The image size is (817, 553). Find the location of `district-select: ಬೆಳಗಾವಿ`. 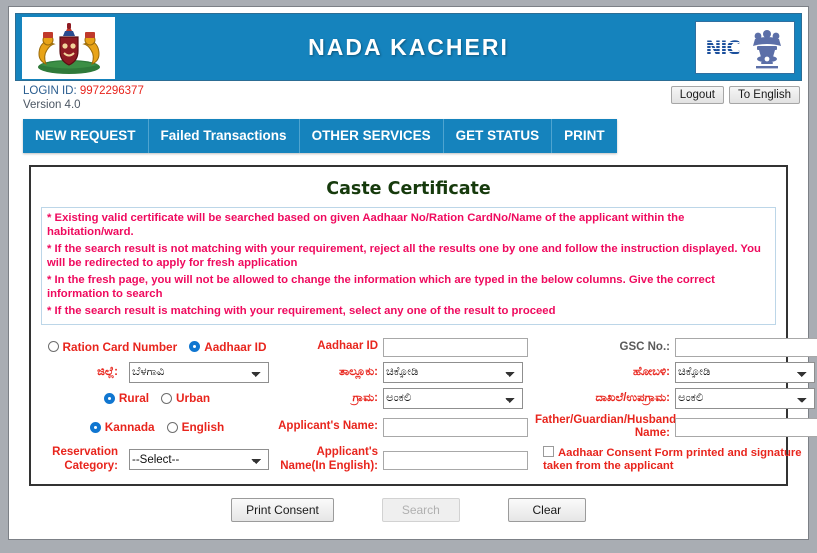

district-select: ಬೆಳಗಾವಿ is located at coordinates (199, 372).